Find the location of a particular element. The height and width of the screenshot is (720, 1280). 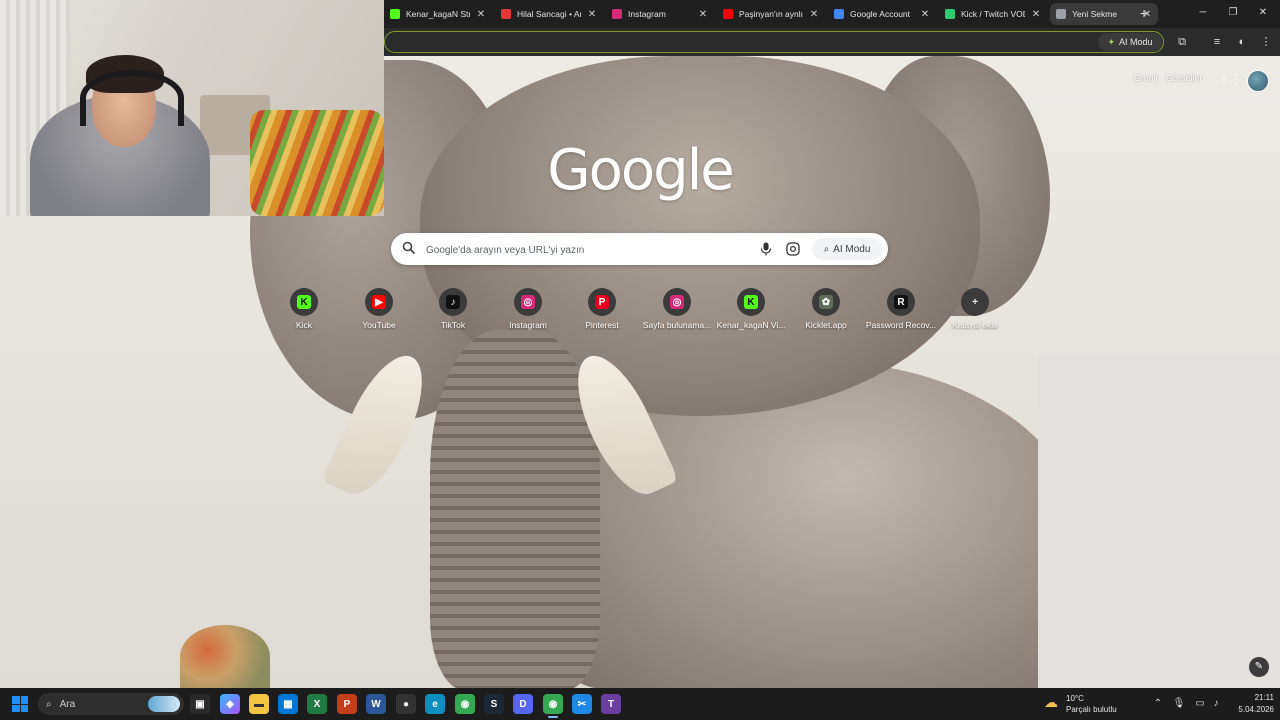

word-icon: W is located at coordinates (376, 704).